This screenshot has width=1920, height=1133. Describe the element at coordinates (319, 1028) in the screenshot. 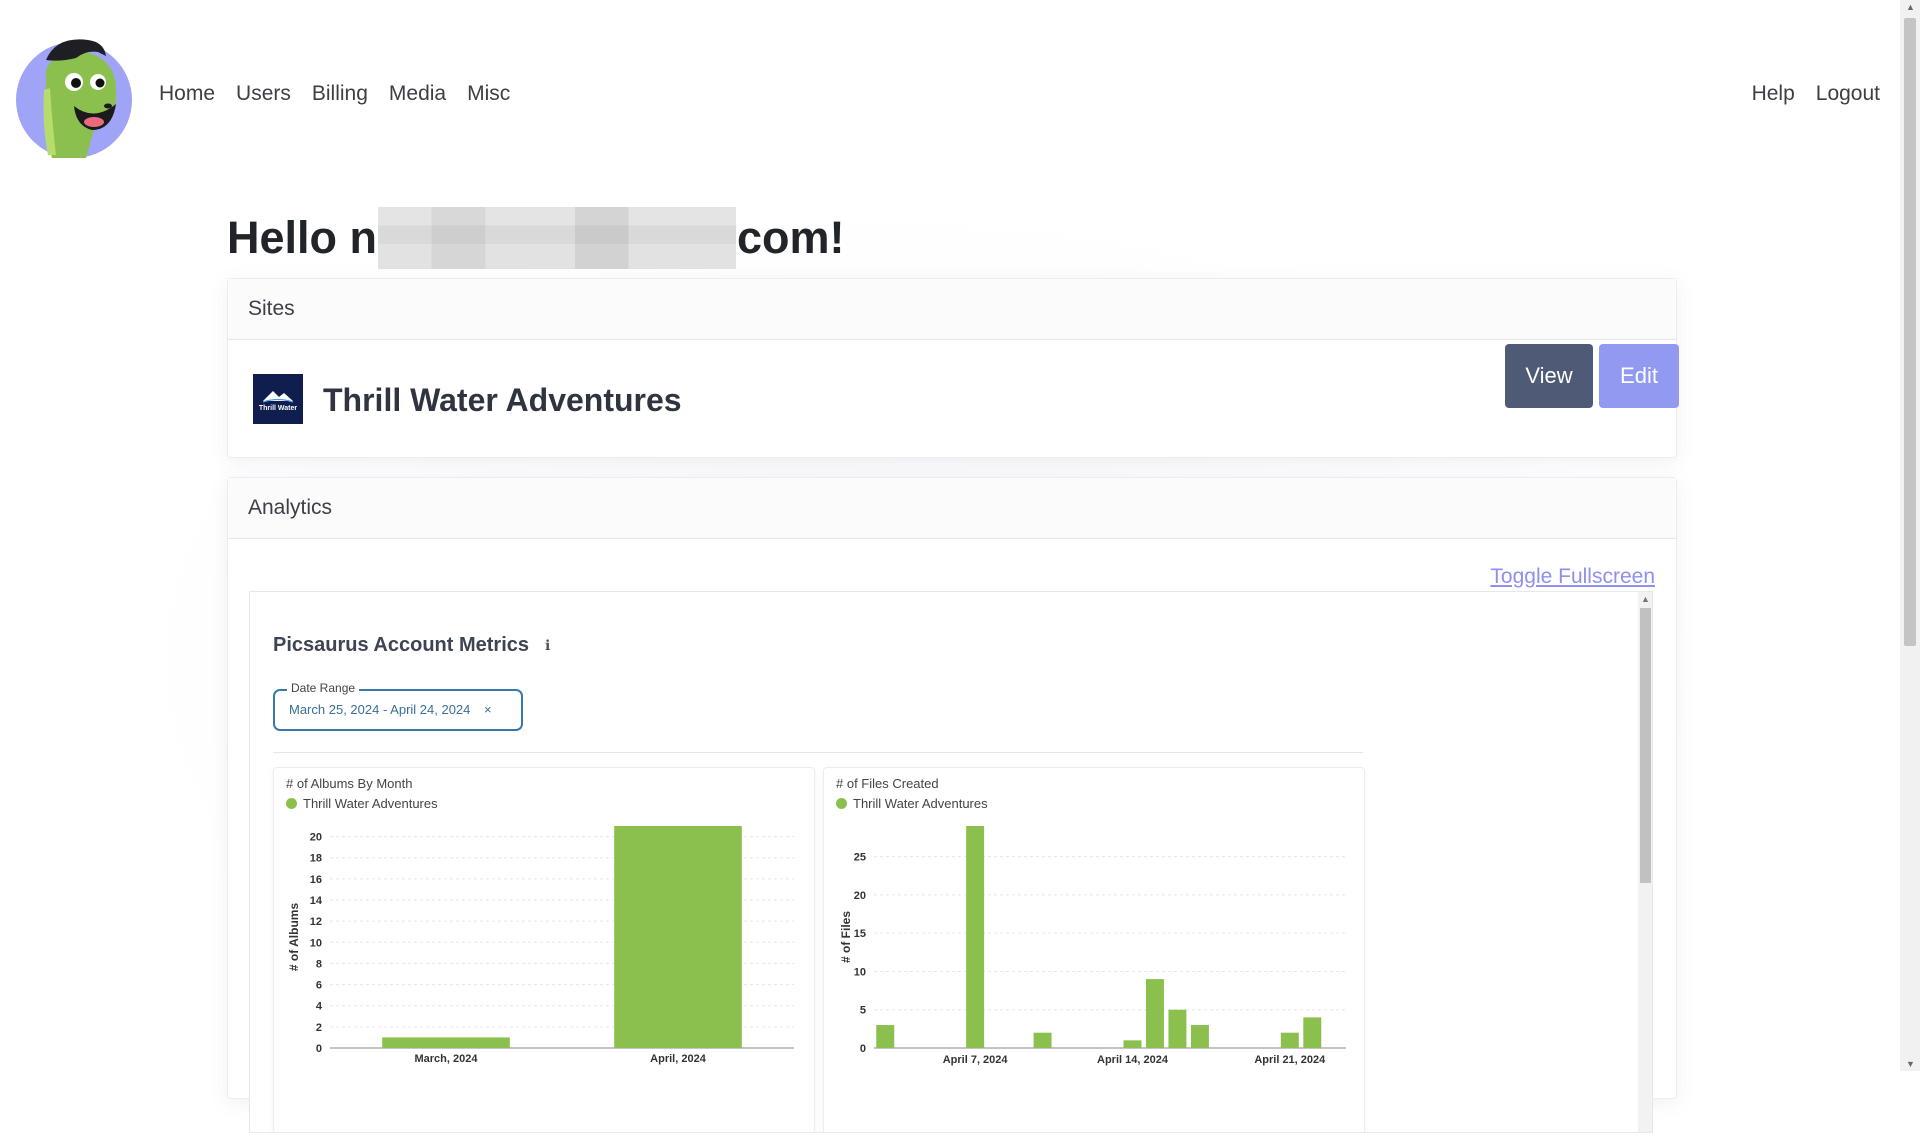

I see `y-tick-label: 2` at that location.